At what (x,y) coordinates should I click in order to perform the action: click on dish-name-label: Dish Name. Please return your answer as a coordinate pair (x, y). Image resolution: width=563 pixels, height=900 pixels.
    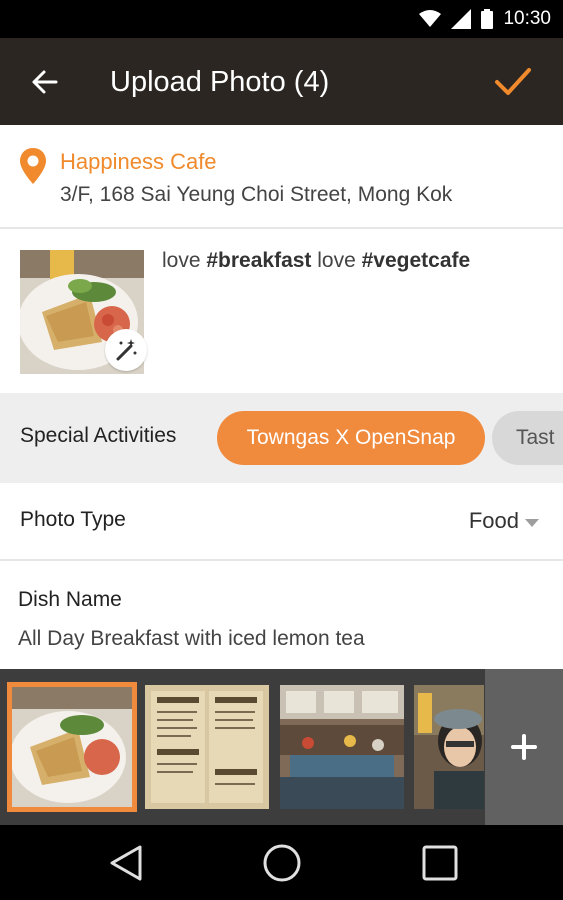
    Looking at the image, I should click on (70, 599).